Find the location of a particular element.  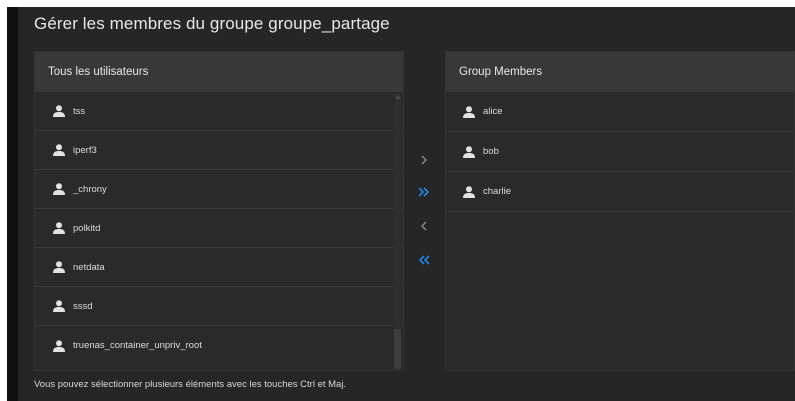

add-all-button is located at coordinates (424, 192).